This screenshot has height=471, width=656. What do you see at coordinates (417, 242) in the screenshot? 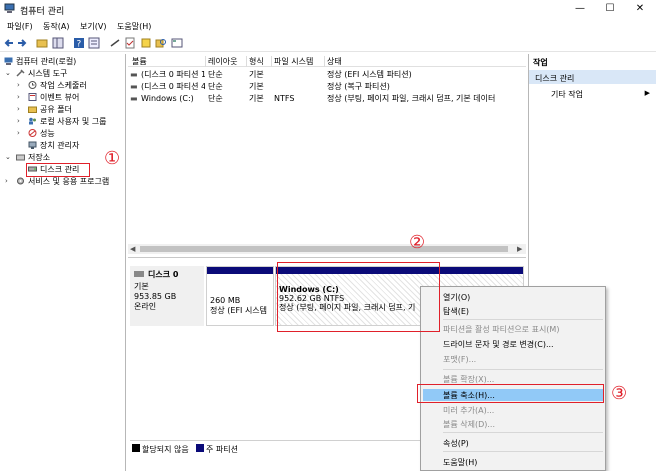
I see `annotation-number-2: ②` at bounding box center [417, 242].